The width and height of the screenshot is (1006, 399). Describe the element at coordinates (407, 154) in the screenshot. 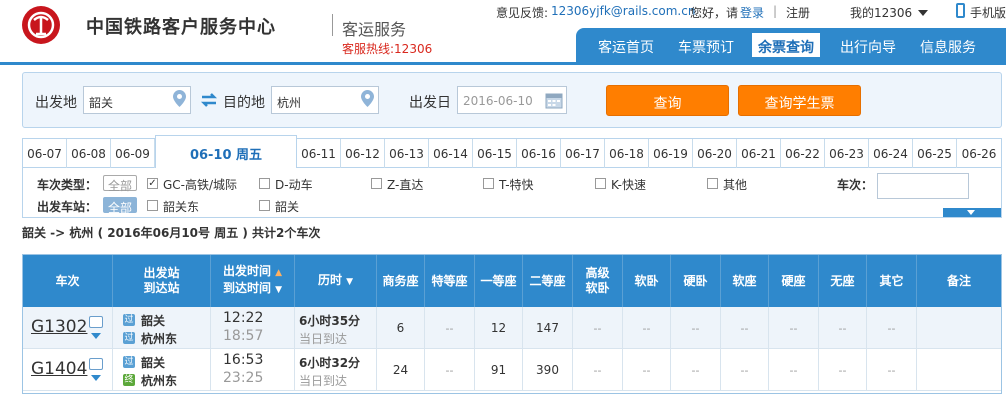

I see `date-tab: 06-13` at that location.